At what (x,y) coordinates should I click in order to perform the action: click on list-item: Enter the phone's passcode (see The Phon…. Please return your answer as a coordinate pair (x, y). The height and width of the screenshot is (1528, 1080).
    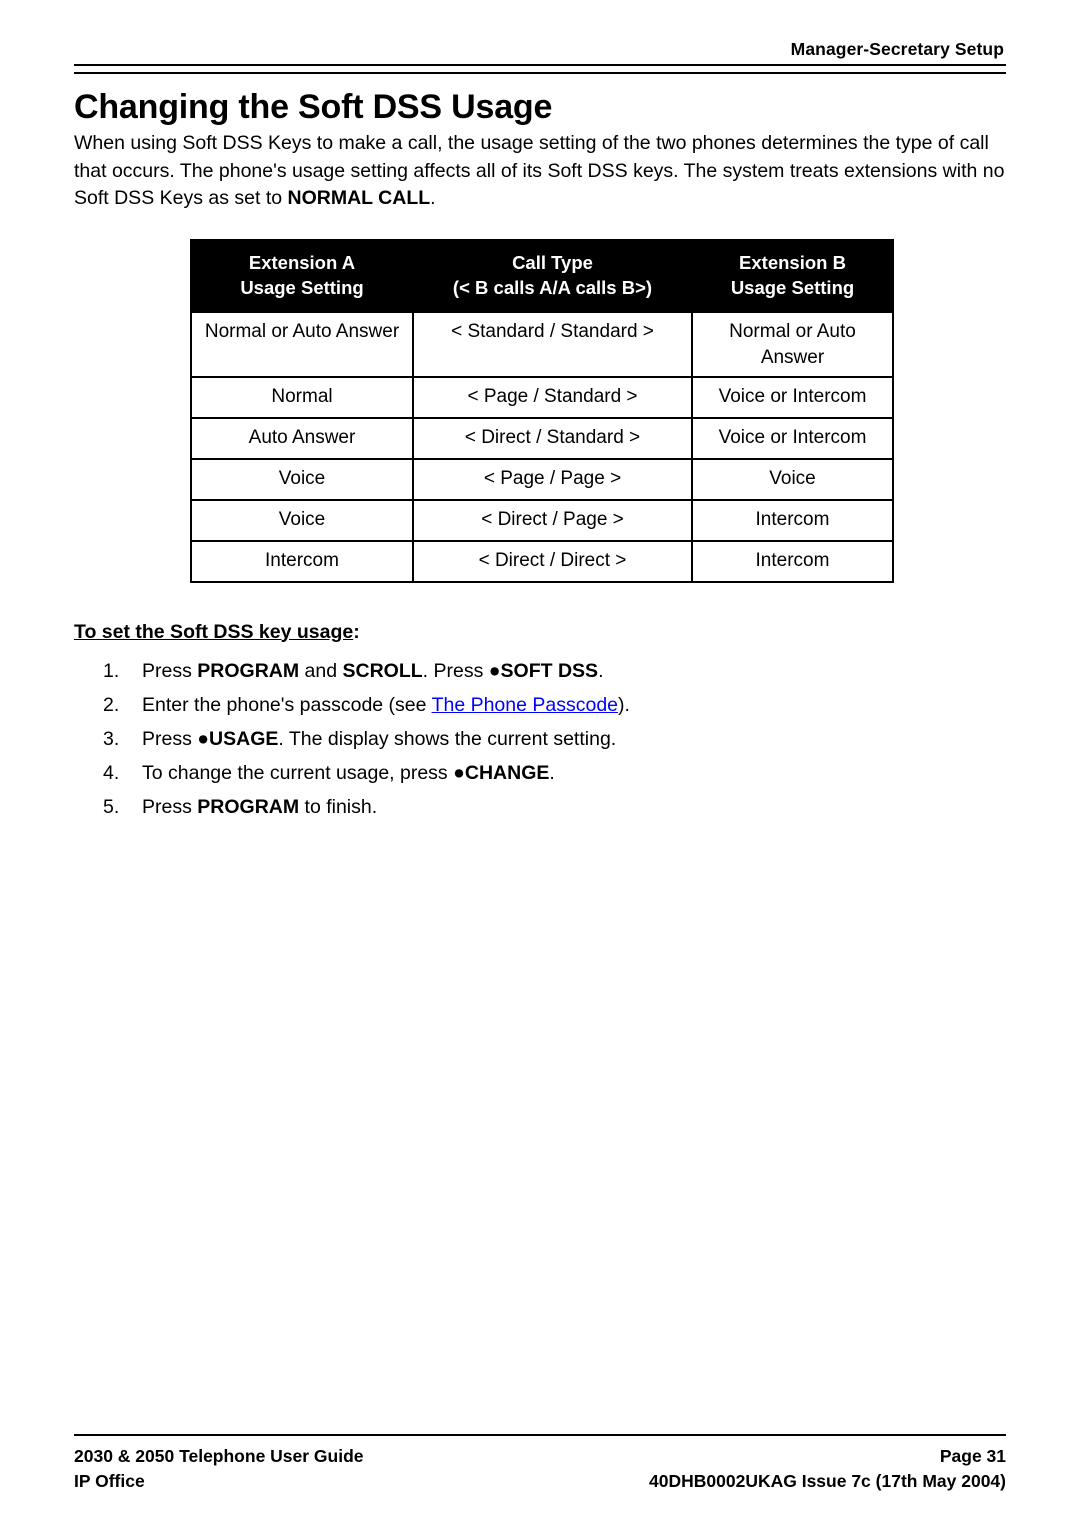
    Looking at the image, I should click on (540, 705).